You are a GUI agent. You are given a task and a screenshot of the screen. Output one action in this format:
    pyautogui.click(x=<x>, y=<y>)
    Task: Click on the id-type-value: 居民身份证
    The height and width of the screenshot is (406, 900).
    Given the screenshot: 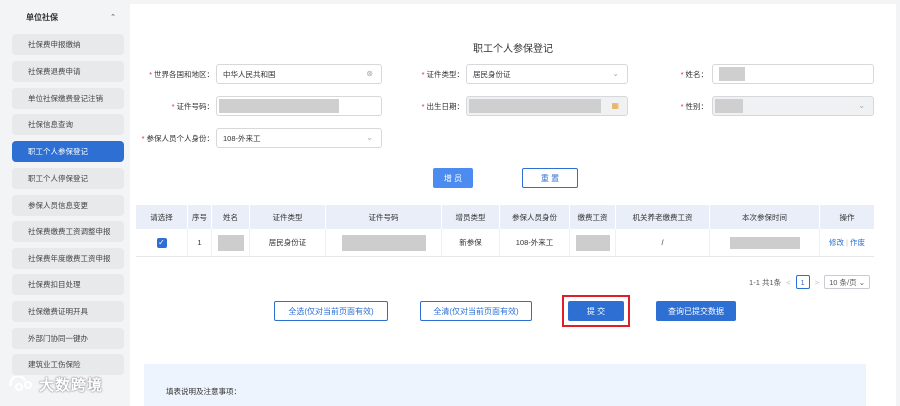 What is the action you would take?
    pyautogui.click(x=492, y=74)
    